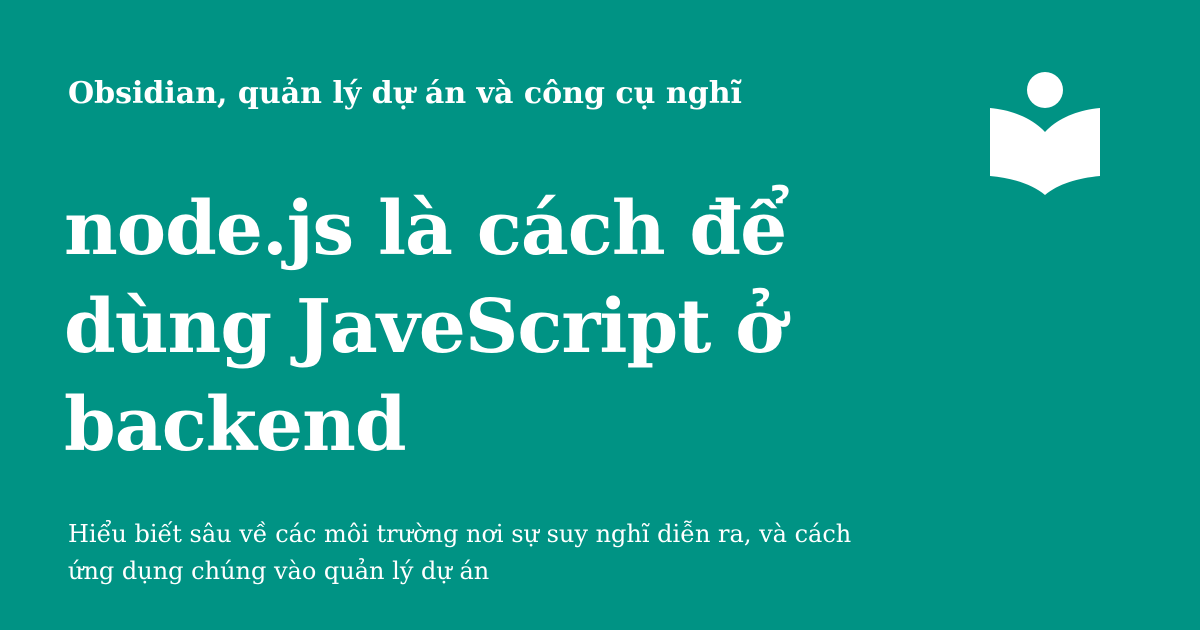 The width and height of the screenshot is (1200, 630). Describe the element at coordinates (405, 93) in the screenshot. I see `site-name: Obsidian, quản lý dự án và công cụ nghĩ` at that location.